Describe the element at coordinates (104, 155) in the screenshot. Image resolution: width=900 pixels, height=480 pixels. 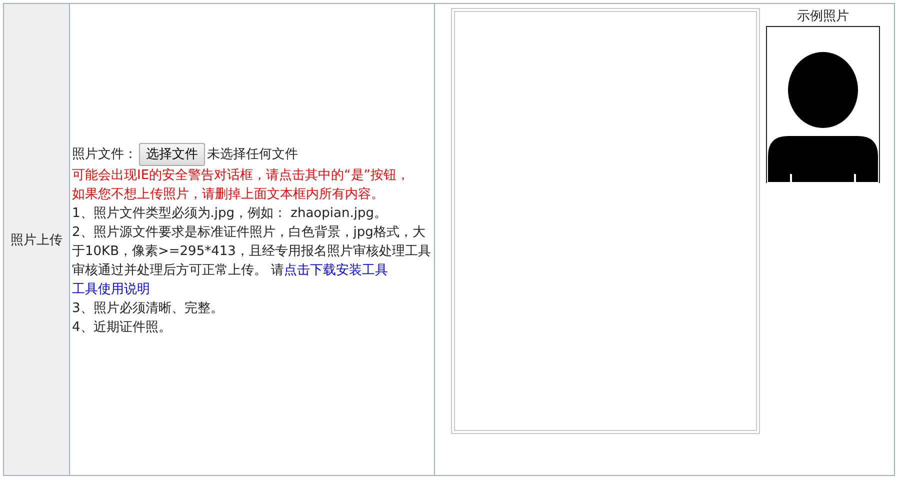
I see `field-label: 照片文件：` at that location.